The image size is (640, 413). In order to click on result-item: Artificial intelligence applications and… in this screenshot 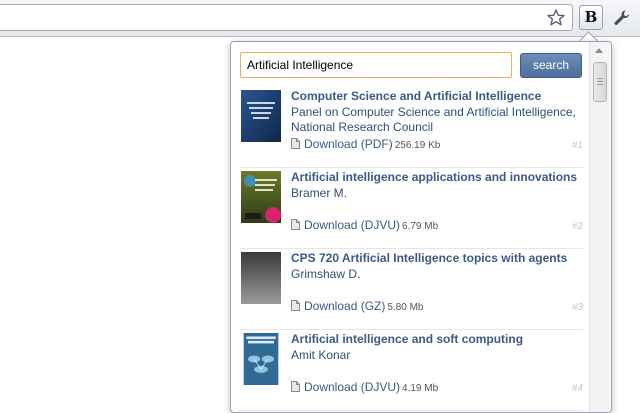, I will do `click(411, 208)`.